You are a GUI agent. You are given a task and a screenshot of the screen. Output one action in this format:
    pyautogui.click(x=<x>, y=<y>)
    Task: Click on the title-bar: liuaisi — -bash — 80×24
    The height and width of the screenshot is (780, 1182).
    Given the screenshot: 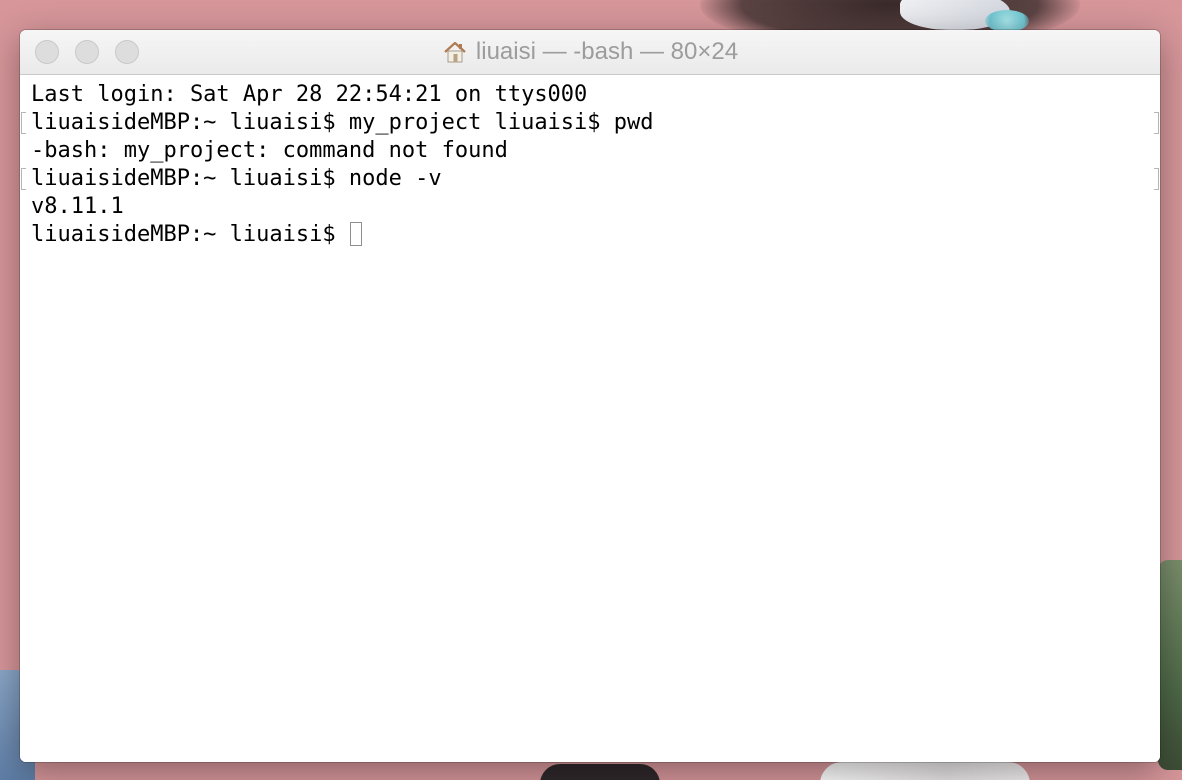 What is the action you would take?
    pyautogui.click(x=590, y=52)
    